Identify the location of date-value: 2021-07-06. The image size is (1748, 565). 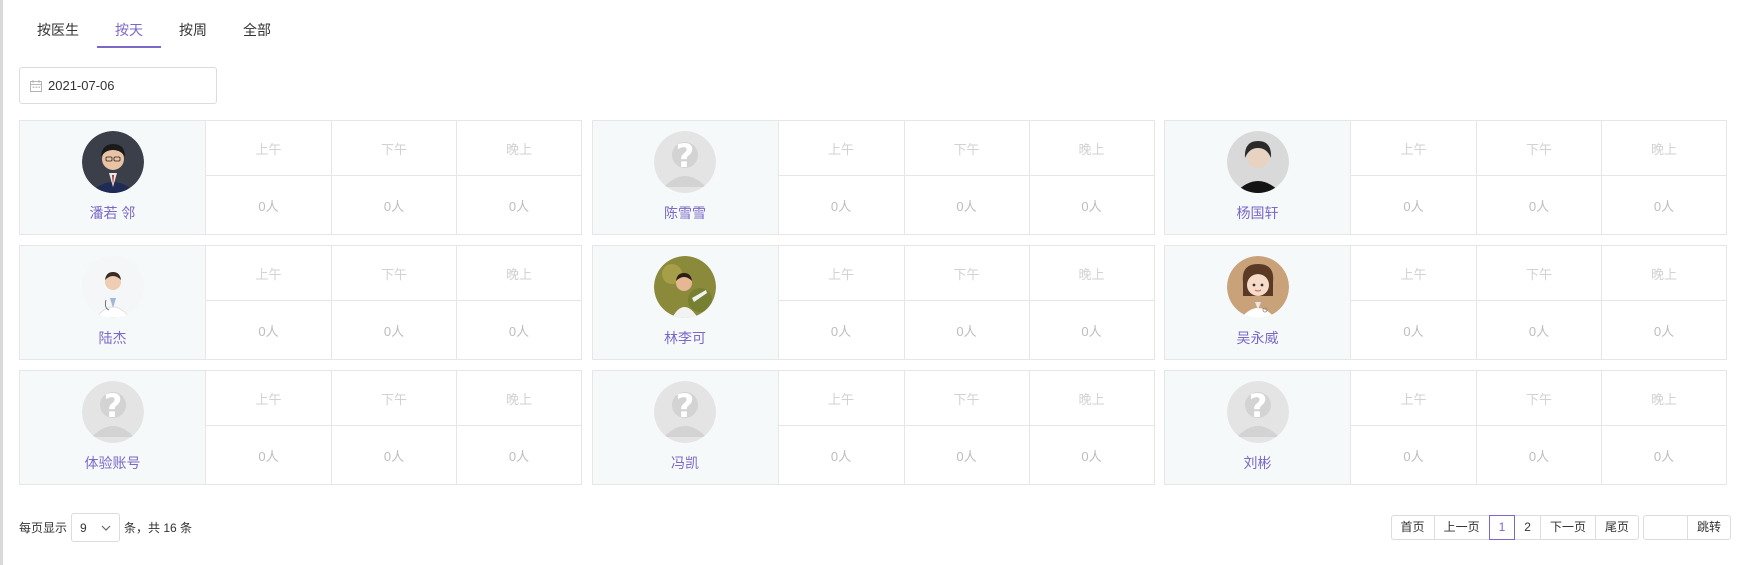
(81, 85).